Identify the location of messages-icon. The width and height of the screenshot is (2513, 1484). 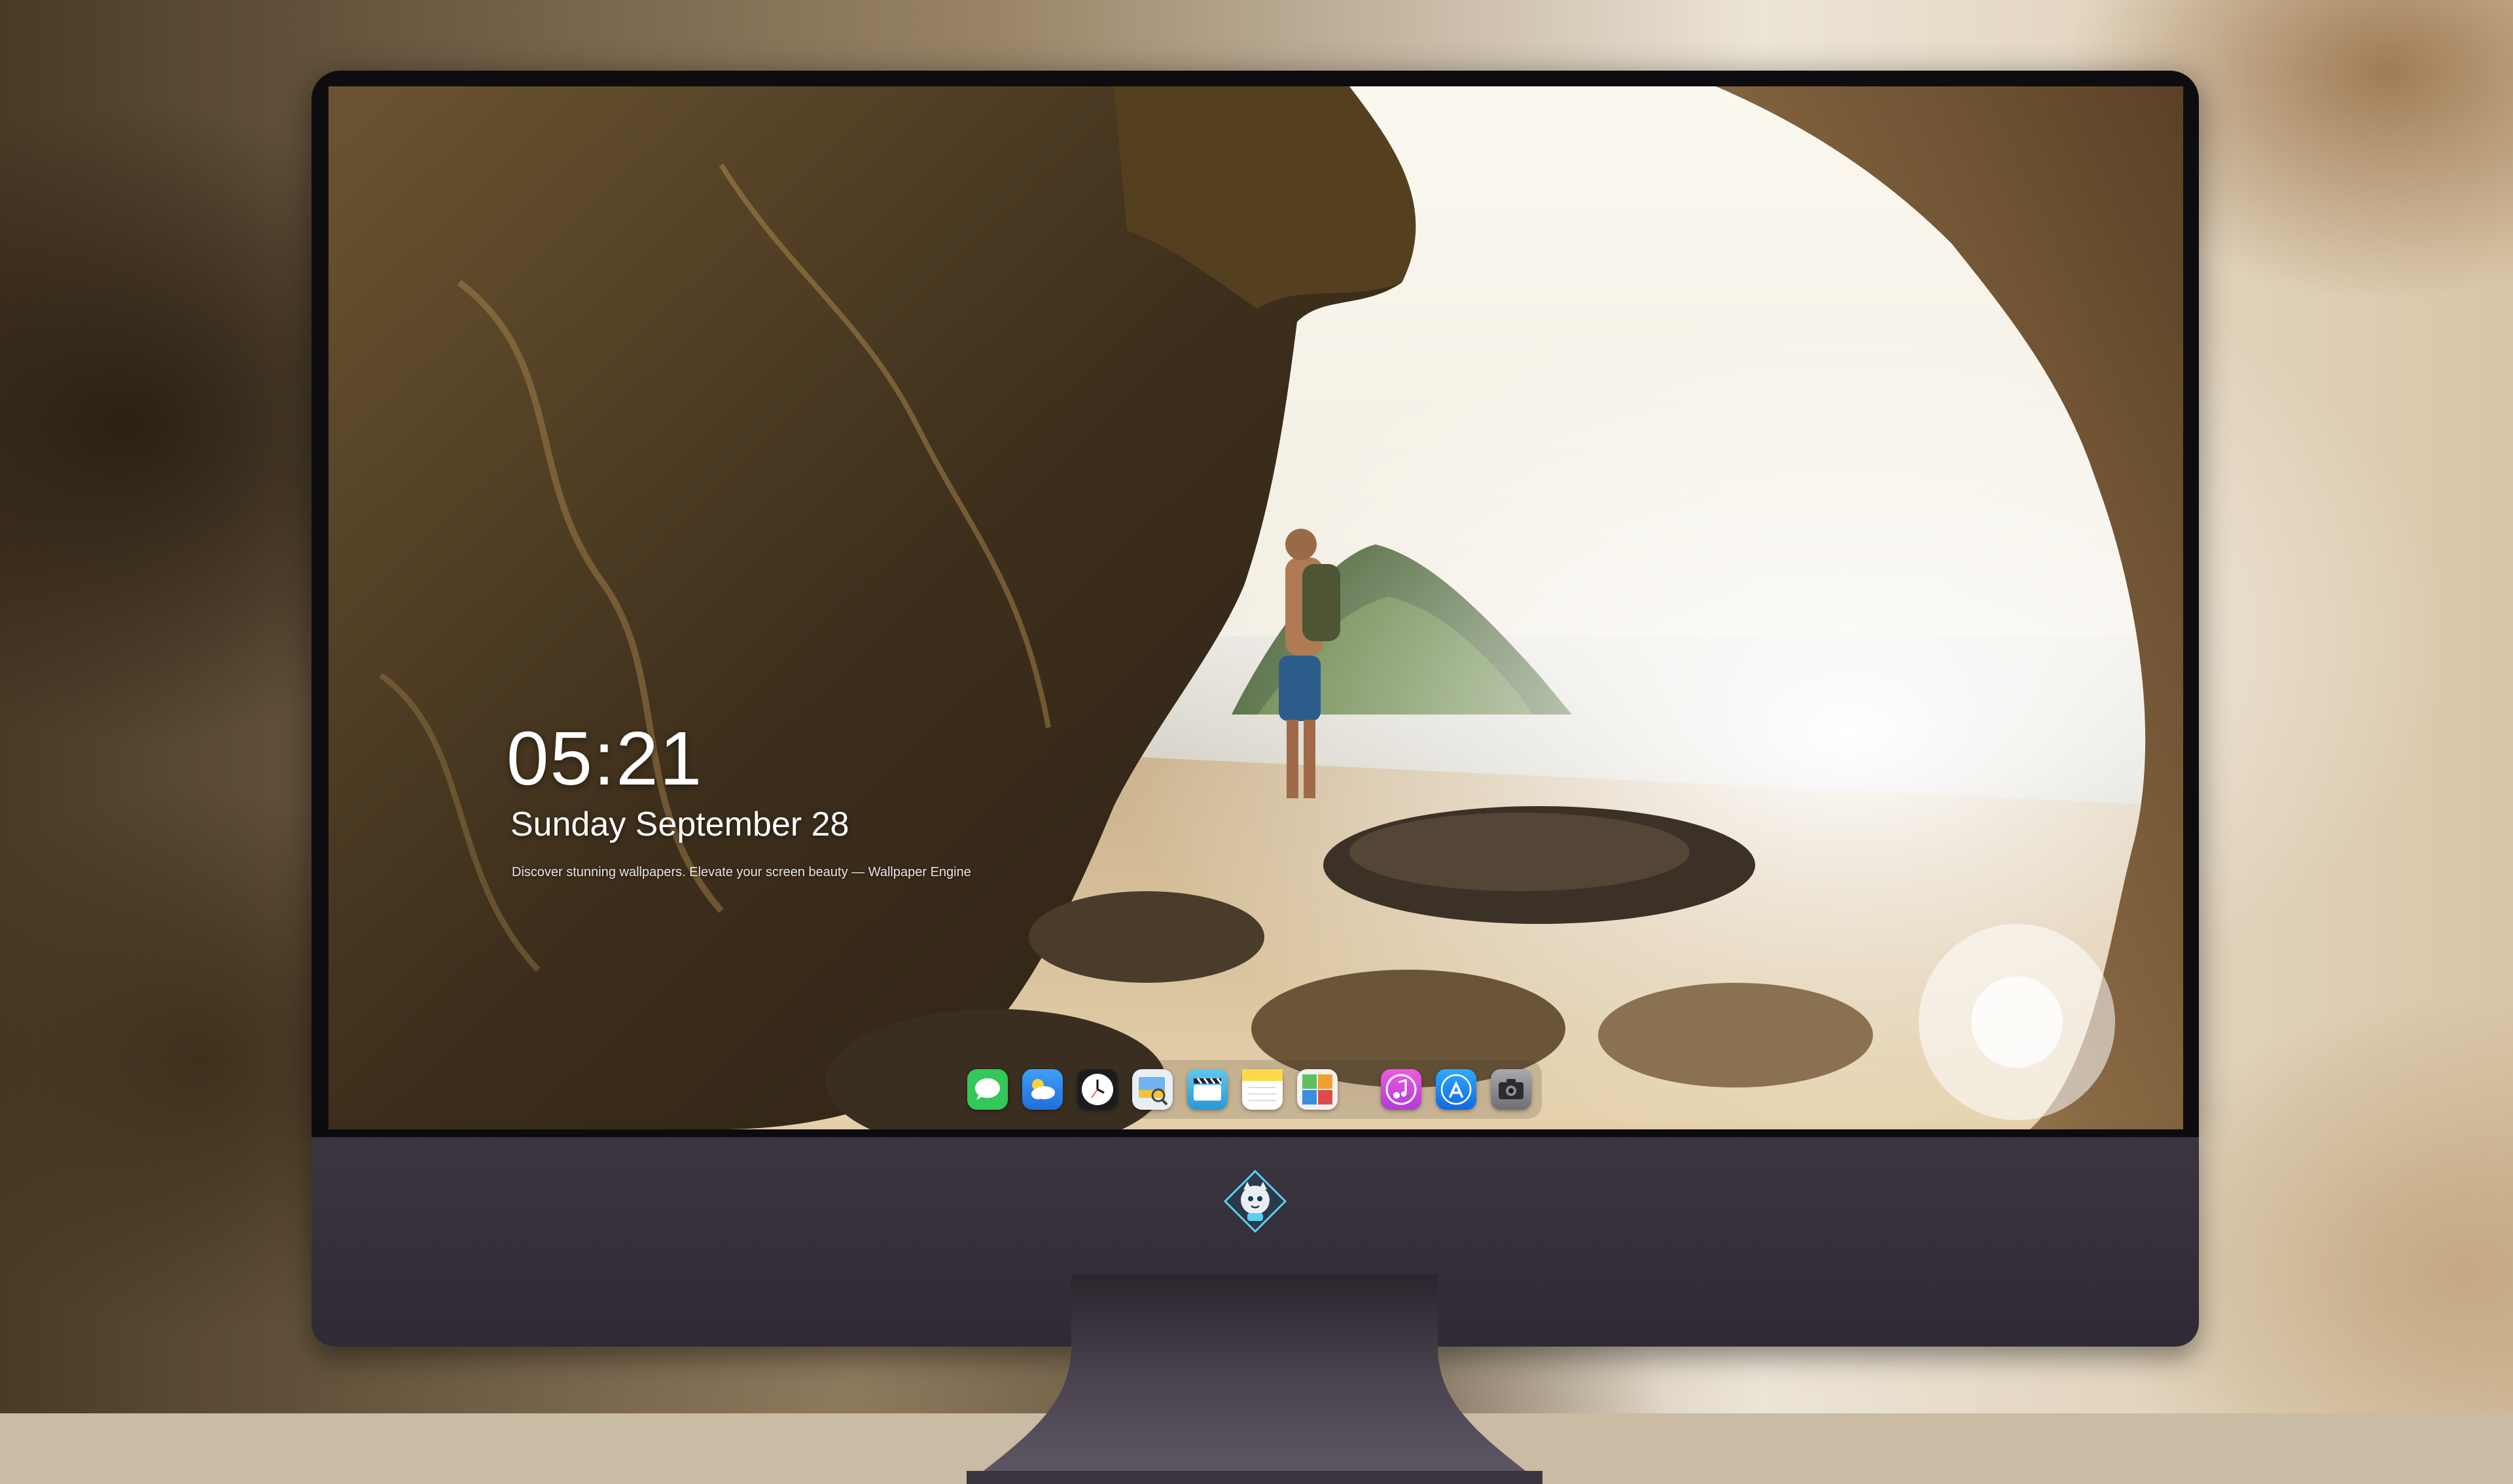
(987, 1089).